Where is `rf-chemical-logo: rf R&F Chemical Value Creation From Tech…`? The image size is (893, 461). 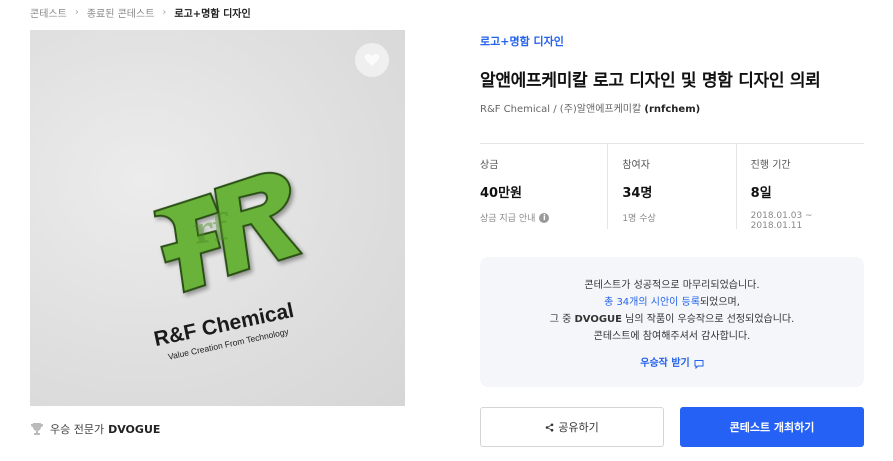
rf-chemical-logo: rf R&F Chemical Value Creation From Tech… is located at coordinates (228, 267).